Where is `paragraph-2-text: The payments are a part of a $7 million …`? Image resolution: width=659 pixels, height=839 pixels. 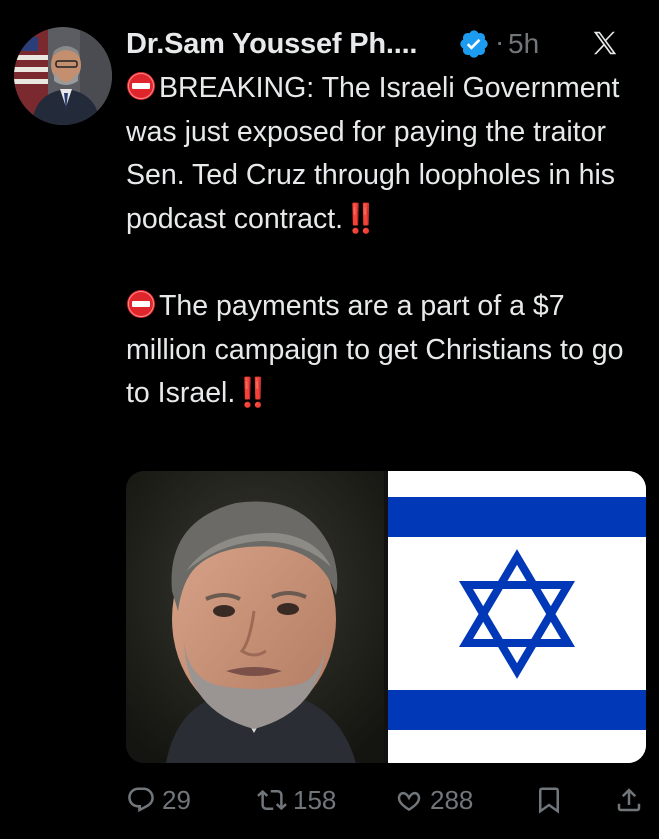 paragraph-2-text: The payments are a part of a $7 million … is located at coordinates (375, 349).